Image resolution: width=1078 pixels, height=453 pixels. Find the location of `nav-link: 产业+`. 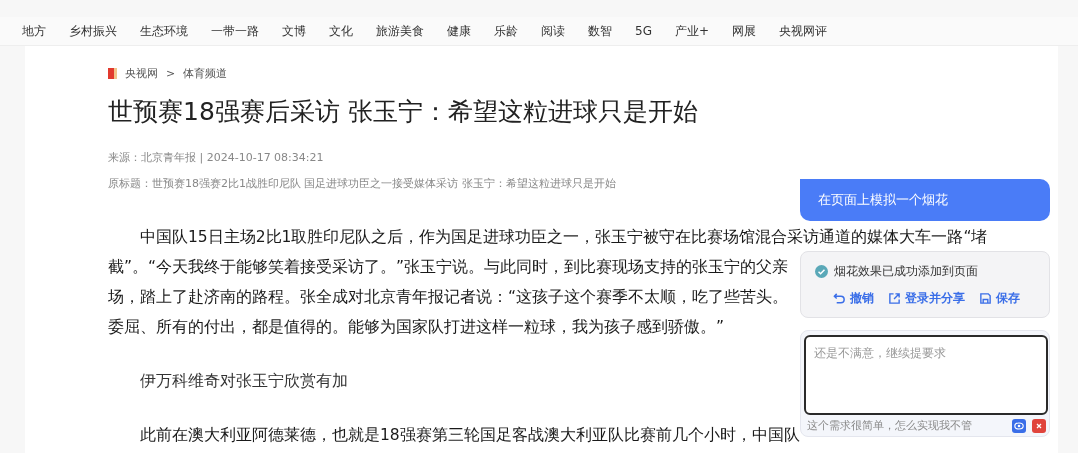

nav-link: 产业+ is located at coordinates (691, 31).